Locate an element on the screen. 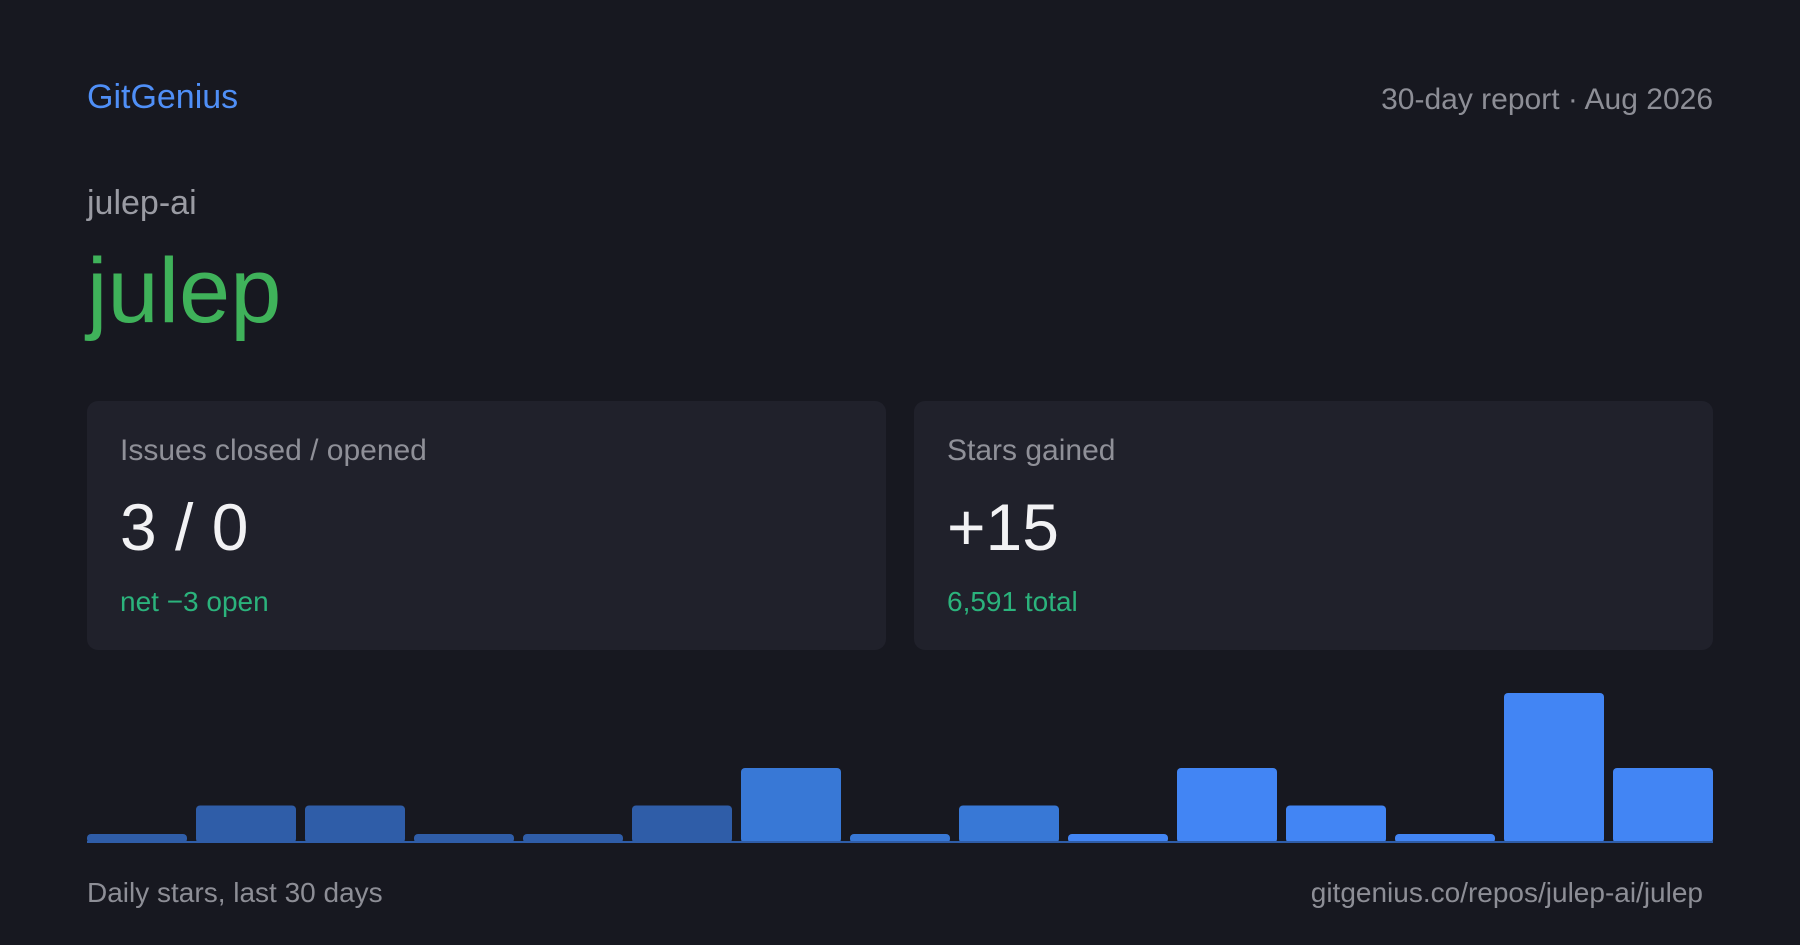 The image size is (1800, 945). brand-logo: GitGenius is located at coordinates (162, 97).